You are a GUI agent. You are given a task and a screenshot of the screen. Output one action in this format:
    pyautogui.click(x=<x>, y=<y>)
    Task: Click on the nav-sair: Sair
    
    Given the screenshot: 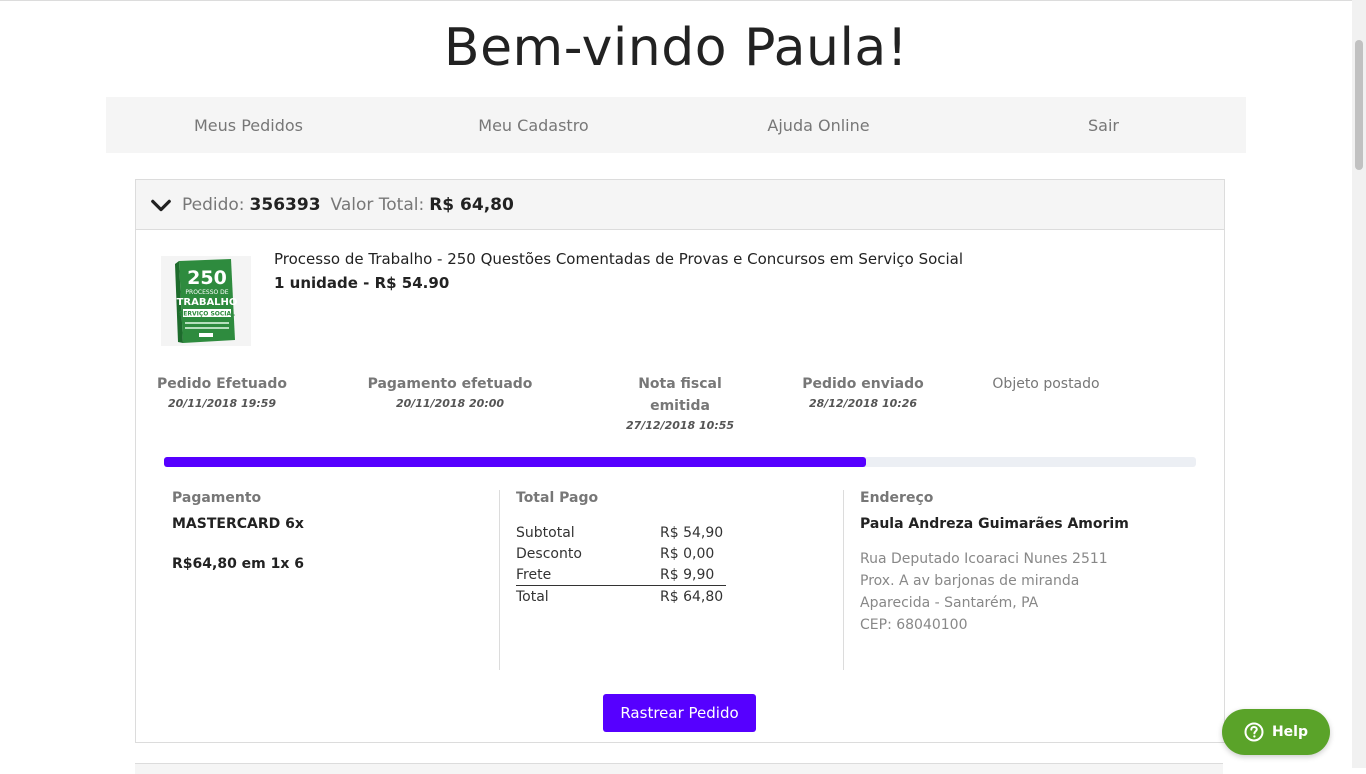 What is the action you would take?
    pyautogui.click(x=1103, y=125)
    